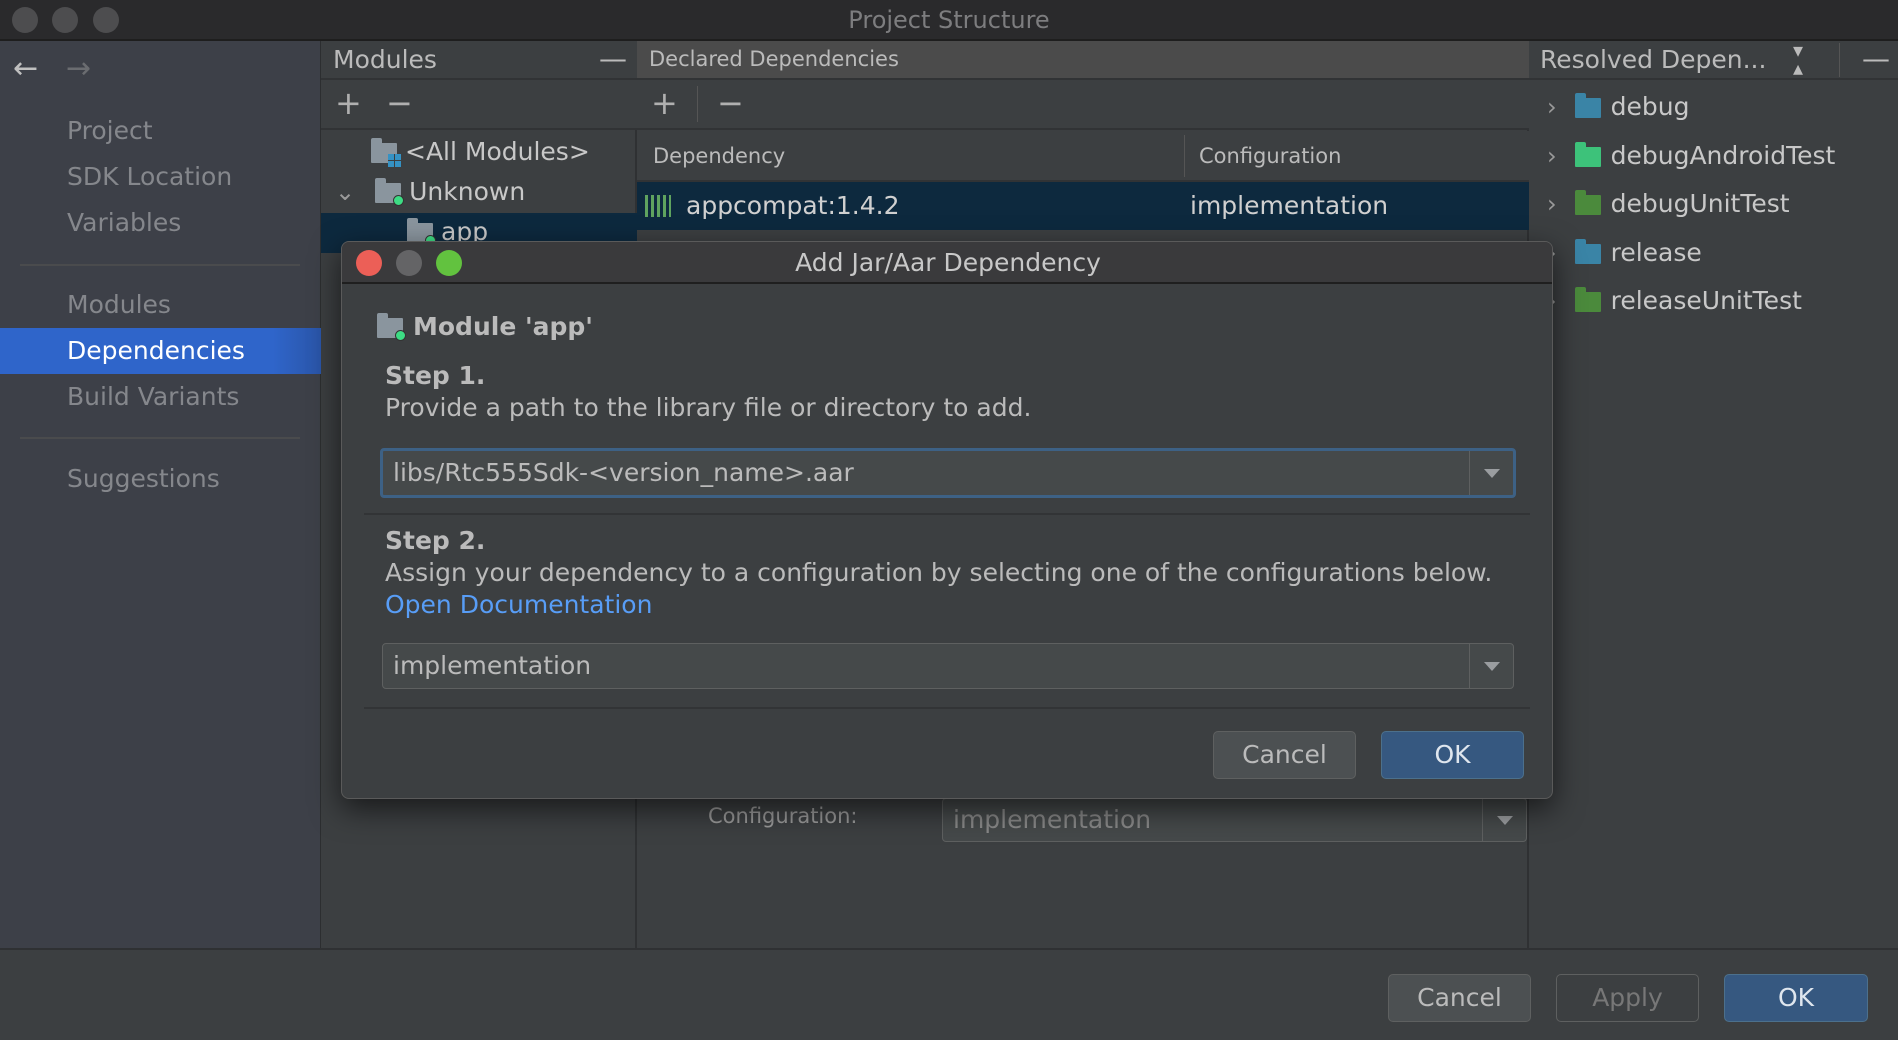  I want to click on sidebar-item-modules: Modules, so click(160, 305).